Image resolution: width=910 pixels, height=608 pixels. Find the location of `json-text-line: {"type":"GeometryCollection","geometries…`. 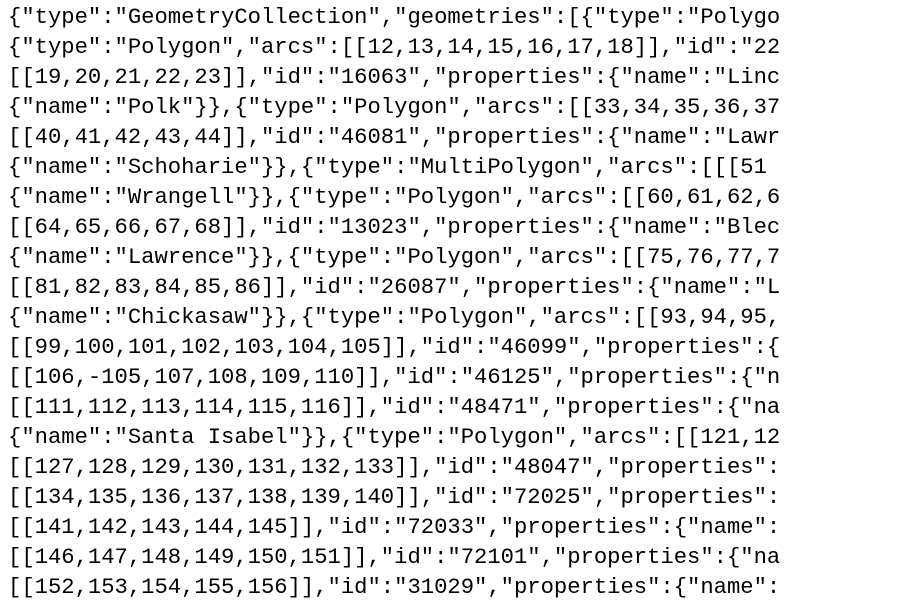

json-text-line: {"type":"GeometryCollection","geometries… is located at coordinates (394, 17).